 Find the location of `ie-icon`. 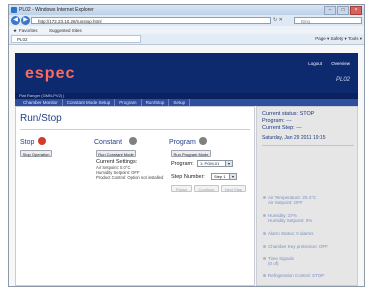

ie-icon is located at coordinates (14, 10).